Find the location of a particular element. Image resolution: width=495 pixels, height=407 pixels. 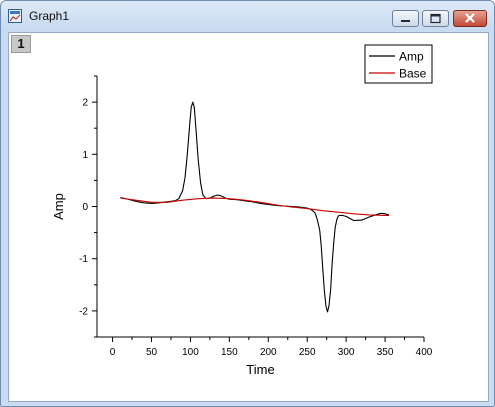

maximize-icon is located at coordinates (435, 18).